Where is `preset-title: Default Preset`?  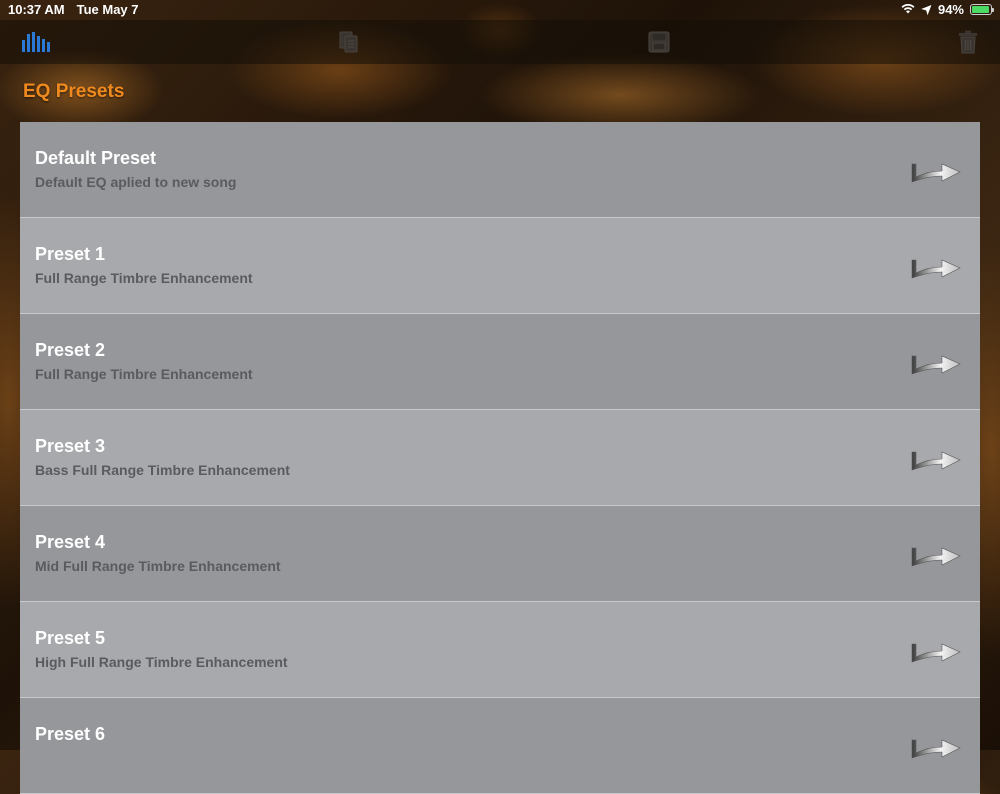
preset-title: Default Preset is located at coordinates (96, 158).